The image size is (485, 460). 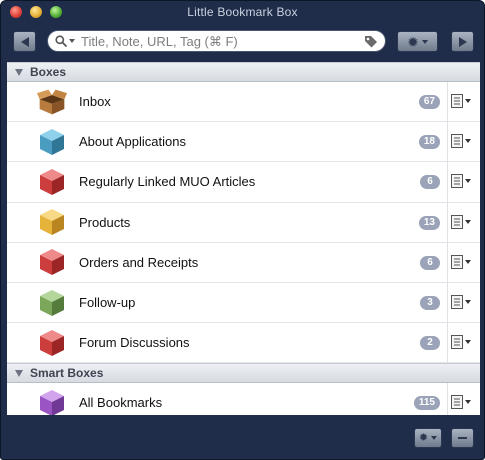 I want to click on search-input, so click(x=221, y=41).